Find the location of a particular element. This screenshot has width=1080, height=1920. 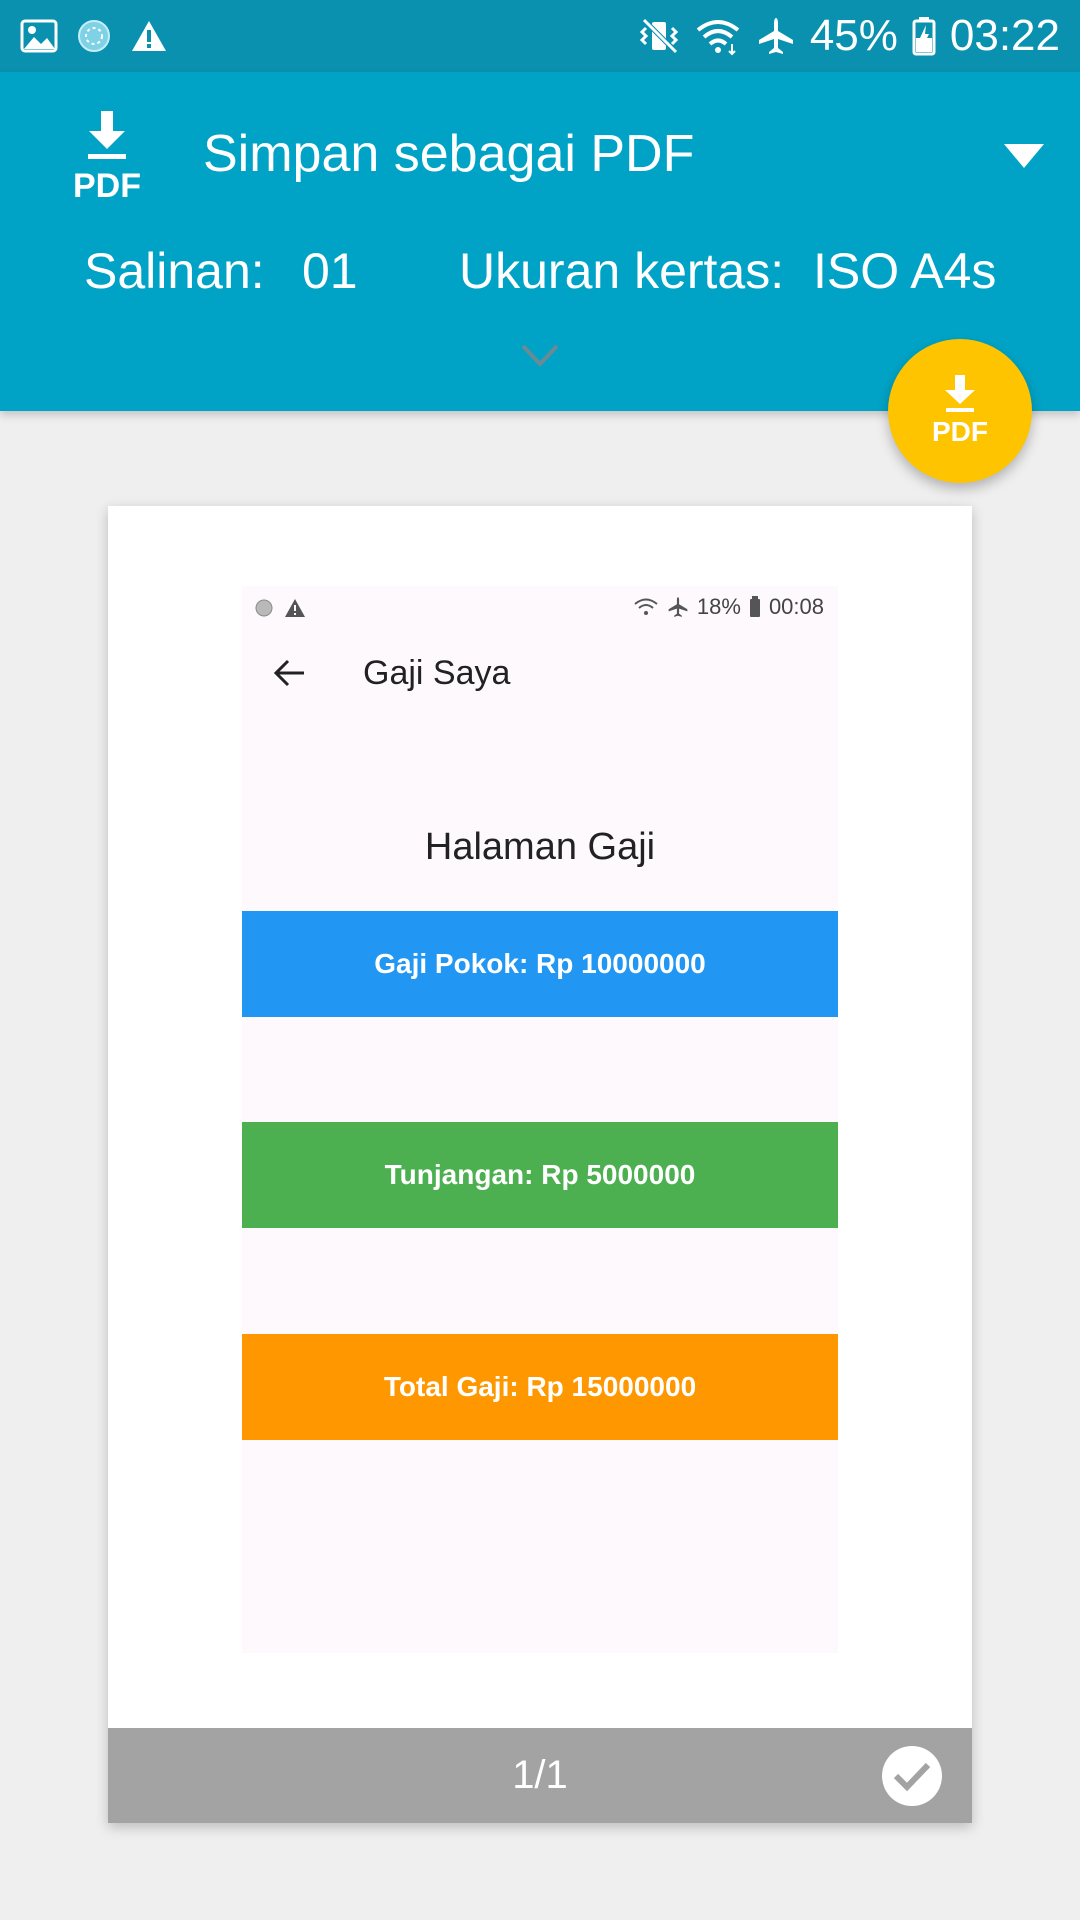

clock: 03:22 is located at coordinates (1004, 35).